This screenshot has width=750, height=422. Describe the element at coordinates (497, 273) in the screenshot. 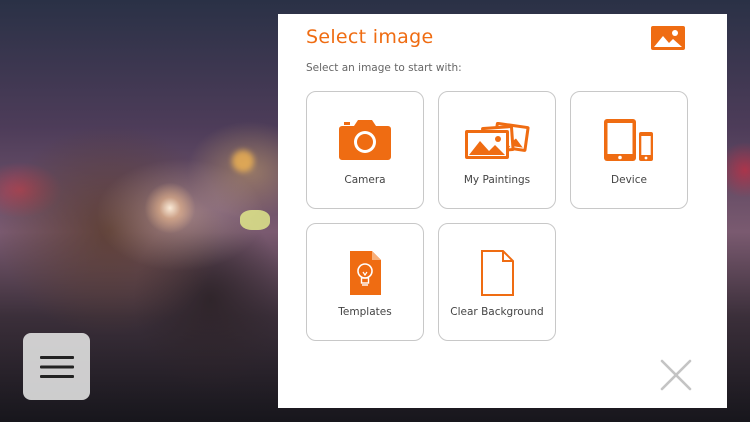

I see `blank-page-icon` at that location.